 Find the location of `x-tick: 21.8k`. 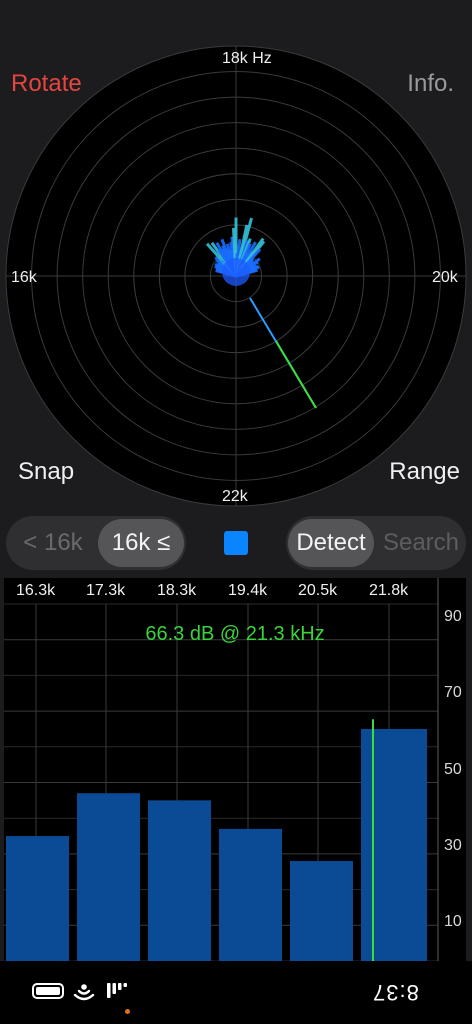

x-tick: 21.8k is located at coordinates (389, 590).